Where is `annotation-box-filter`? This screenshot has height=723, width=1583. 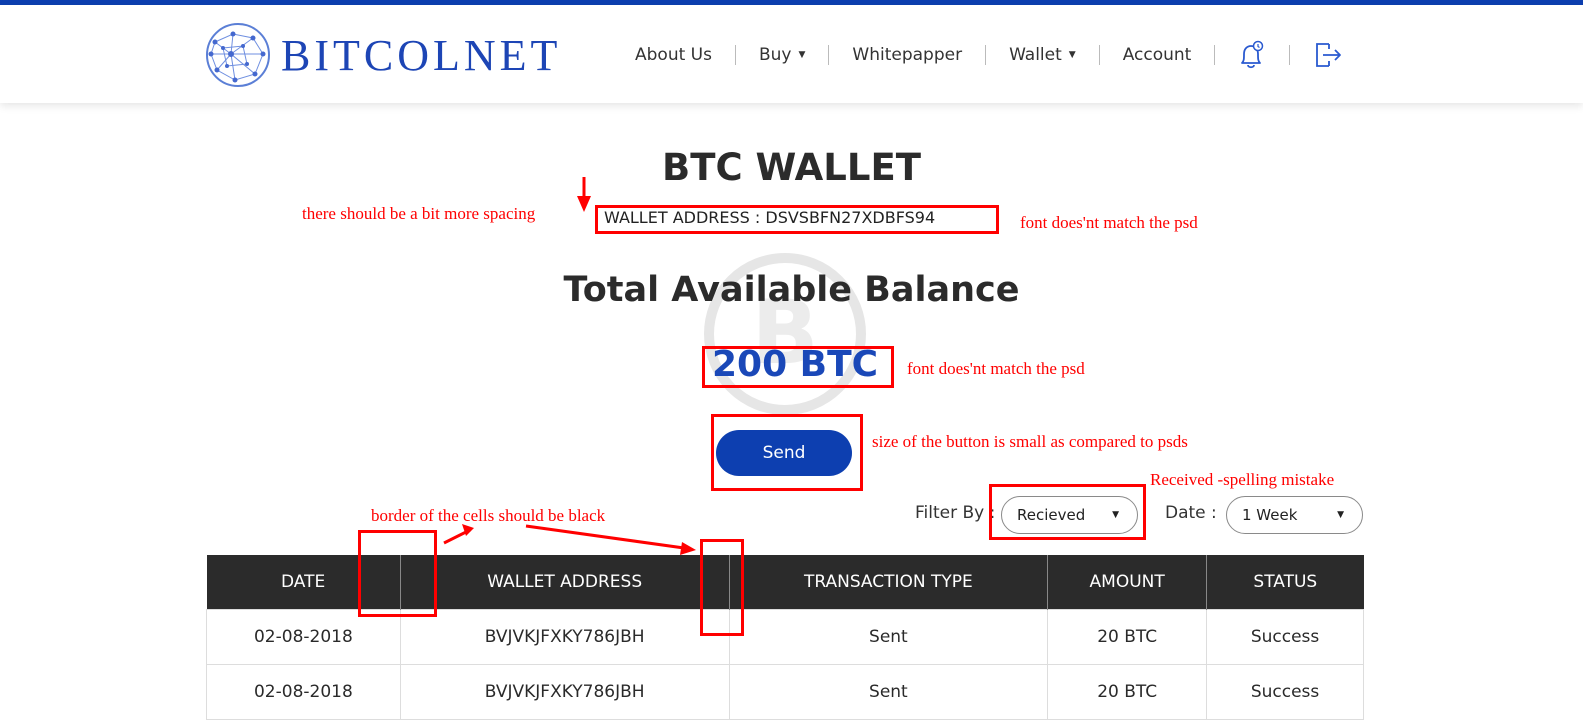 annotation-box-filter is located at coordinates (1067, 512).